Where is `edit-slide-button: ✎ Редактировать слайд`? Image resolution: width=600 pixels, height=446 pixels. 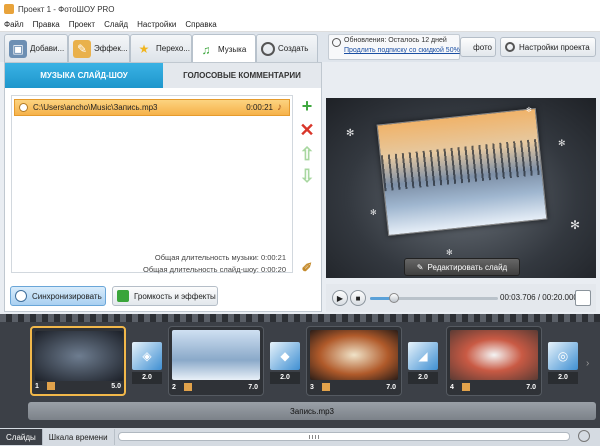
edit-slide-button: ✎ Редактировать слайд is located at coordinates (462, 267).